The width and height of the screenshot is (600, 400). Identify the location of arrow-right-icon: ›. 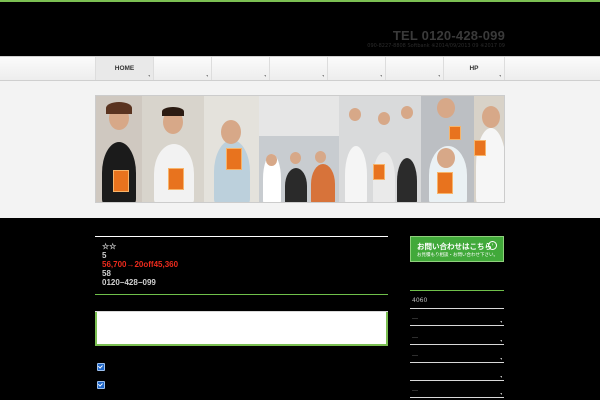
(492, 245).